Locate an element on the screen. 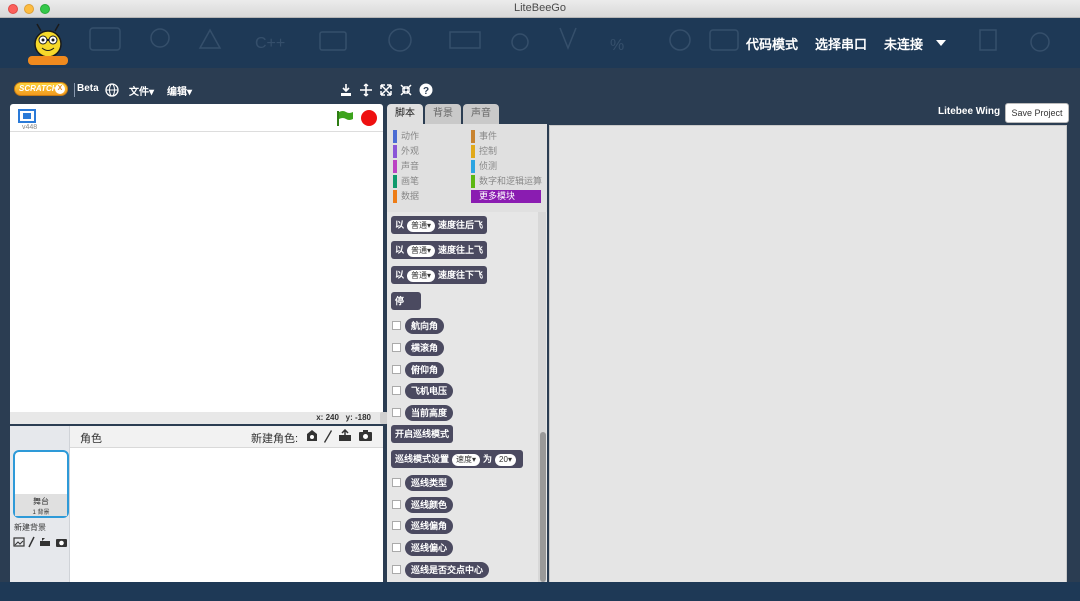  chevron-down-icon is located at coordinates (941, 43).